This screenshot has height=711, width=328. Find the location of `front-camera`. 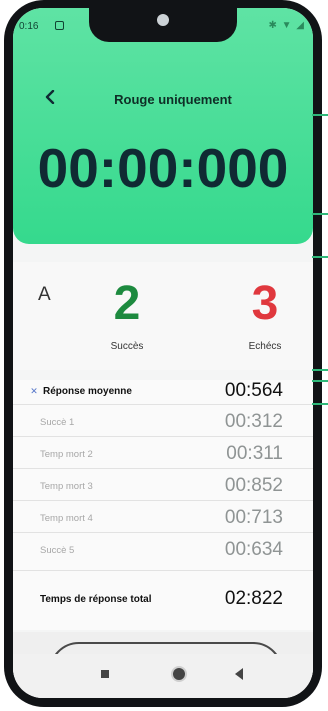

front-camera is located at coordinates (163, 20).